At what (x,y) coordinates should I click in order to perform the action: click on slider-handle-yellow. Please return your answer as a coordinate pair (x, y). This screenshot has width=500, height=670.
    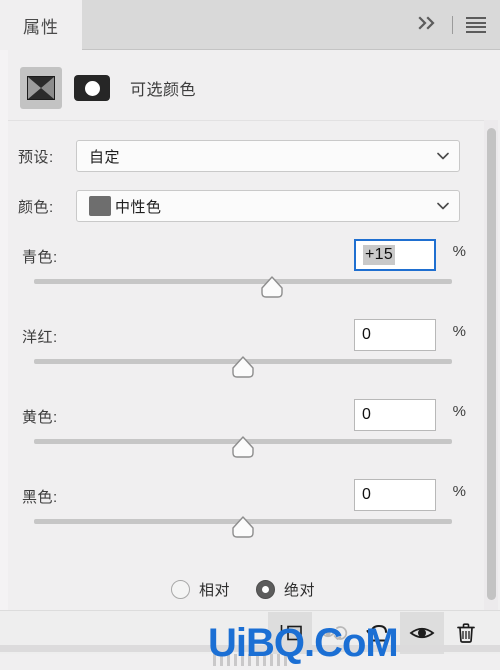
    Looking at the image, I should click on (243, 447).